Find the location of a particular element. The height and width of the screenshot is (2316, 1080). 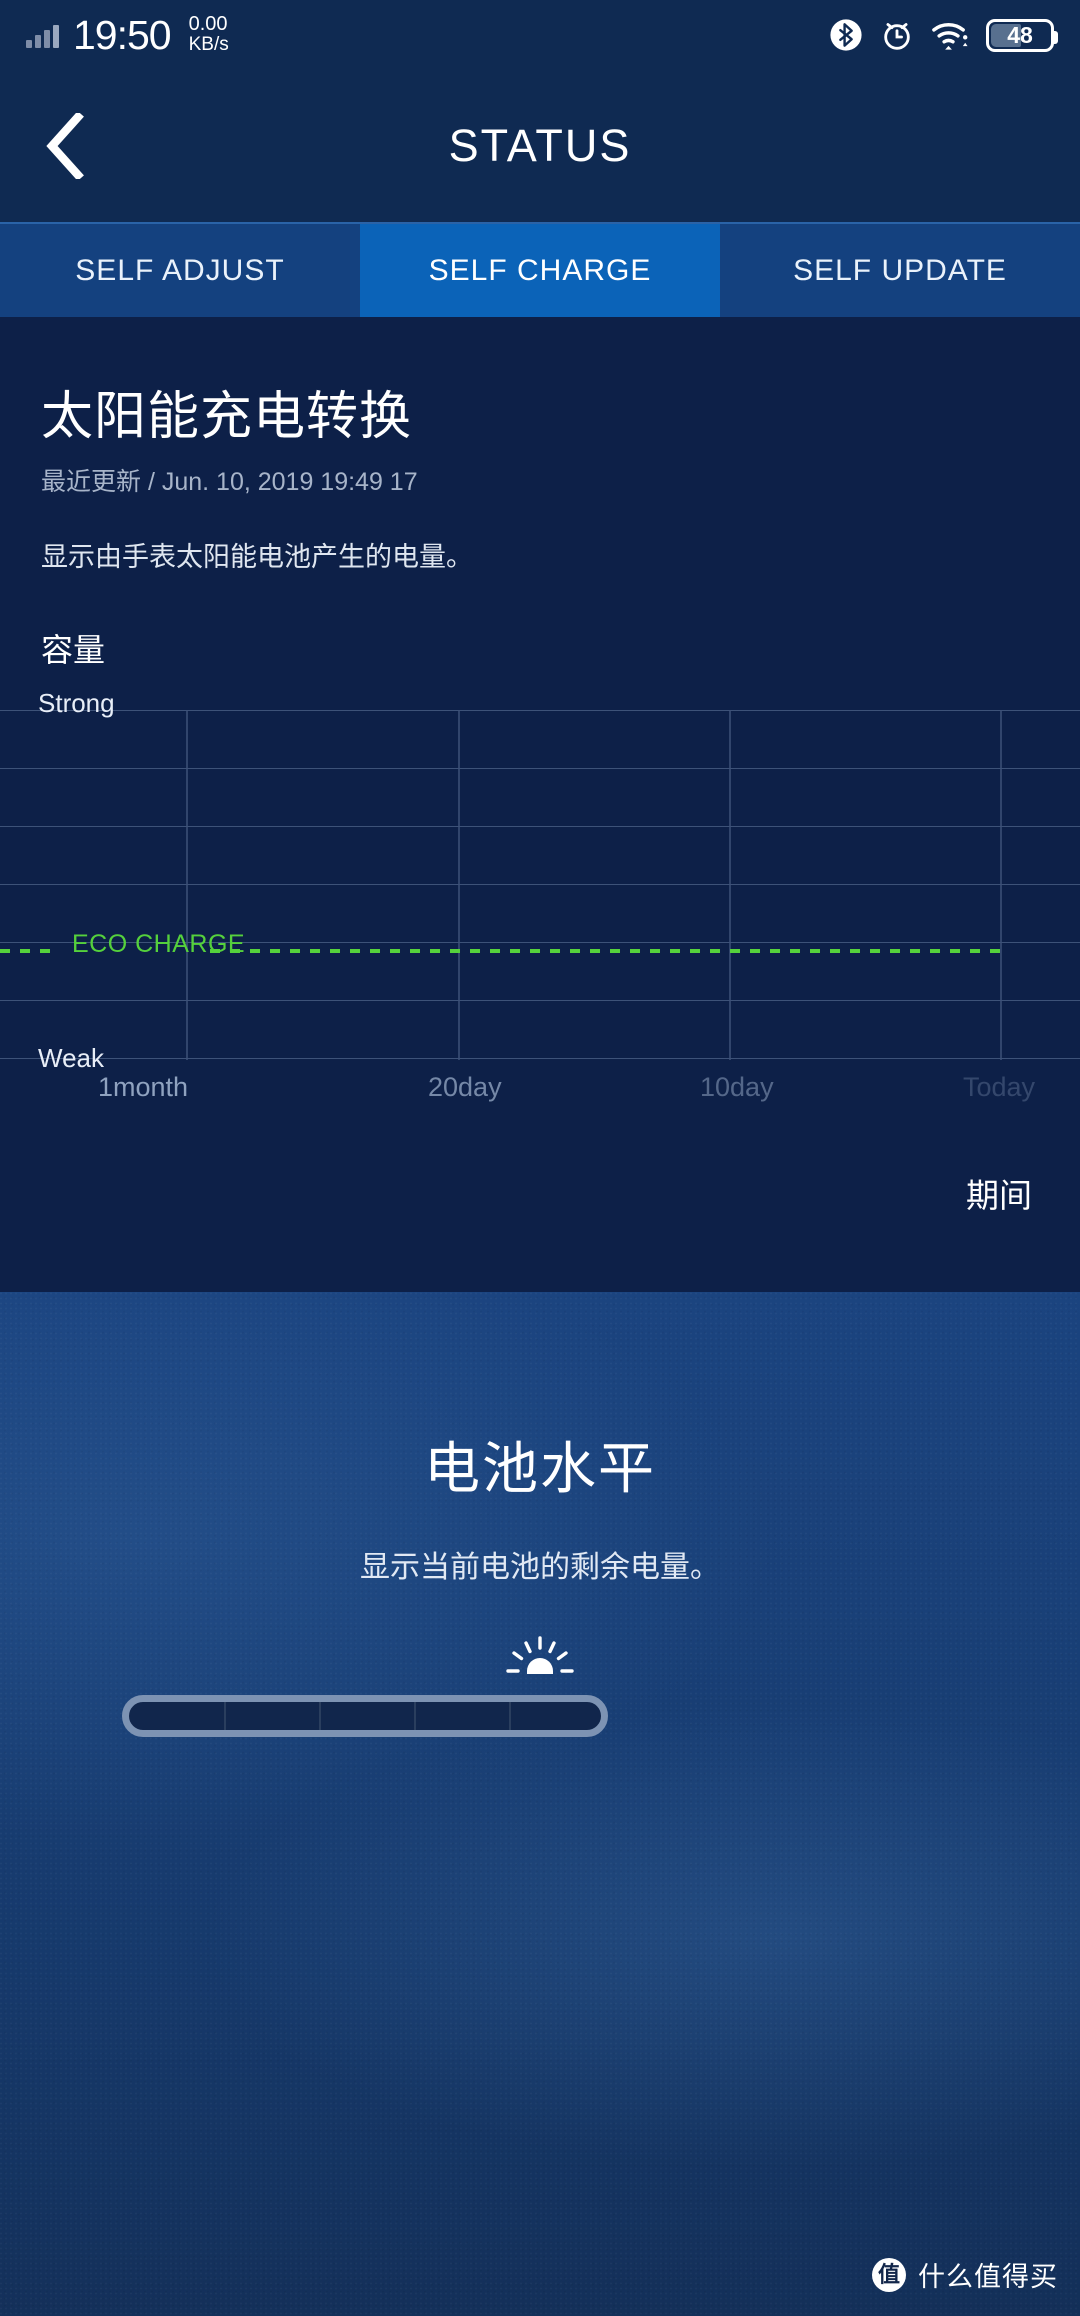

wifi-icon is located at coordinates (950, 36).